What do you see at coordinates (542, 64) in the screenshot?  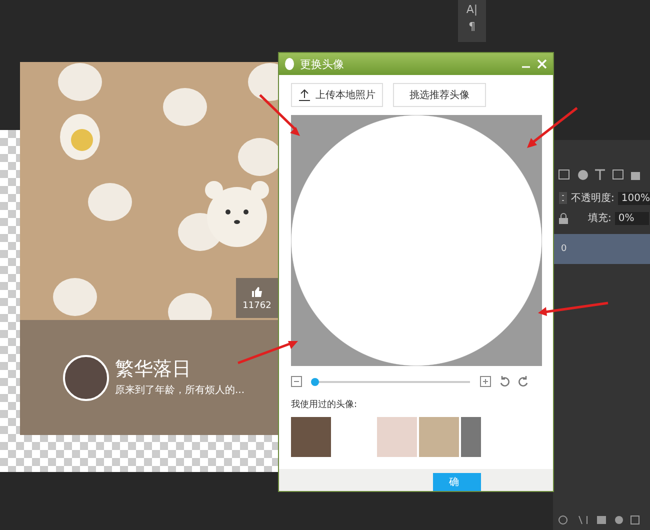 I see `close-icon` at bounding box center [542, 64].